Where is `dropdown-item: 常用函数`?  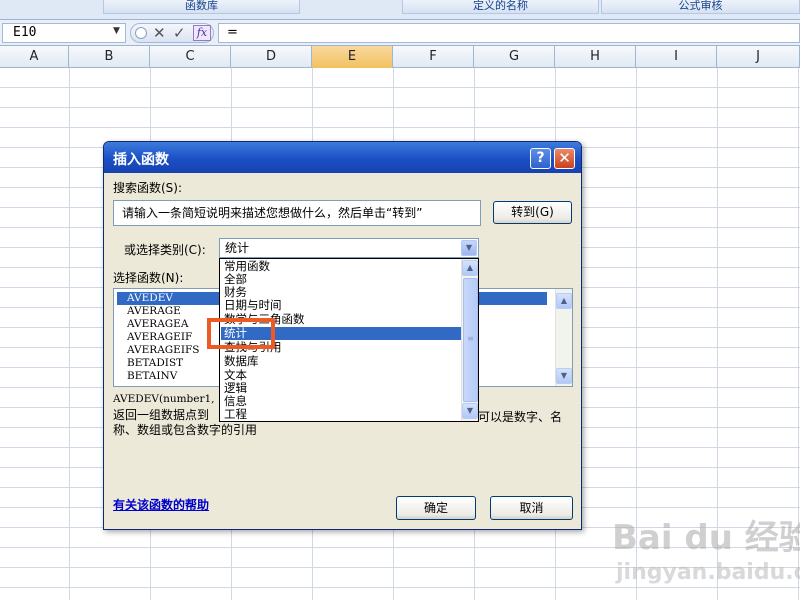 dropdown-item: 常用函数 is located at coordinates (341, 266).